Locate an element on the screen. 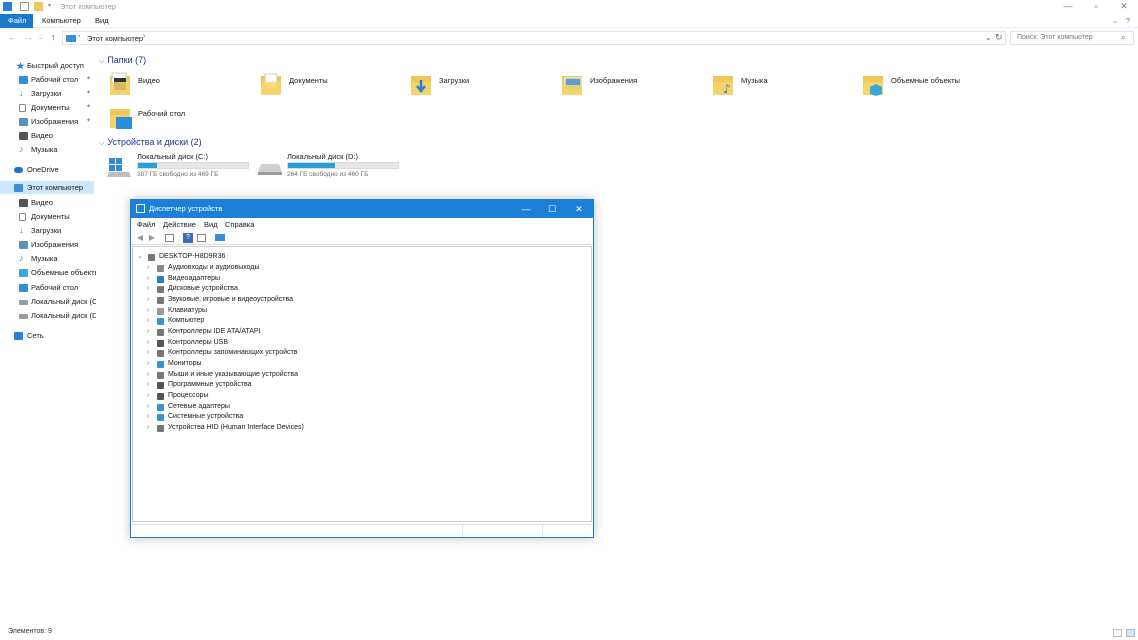 This screenshot has height=640, width=1138. folder-pictures: Изображения is located at coordinates (632, 88).